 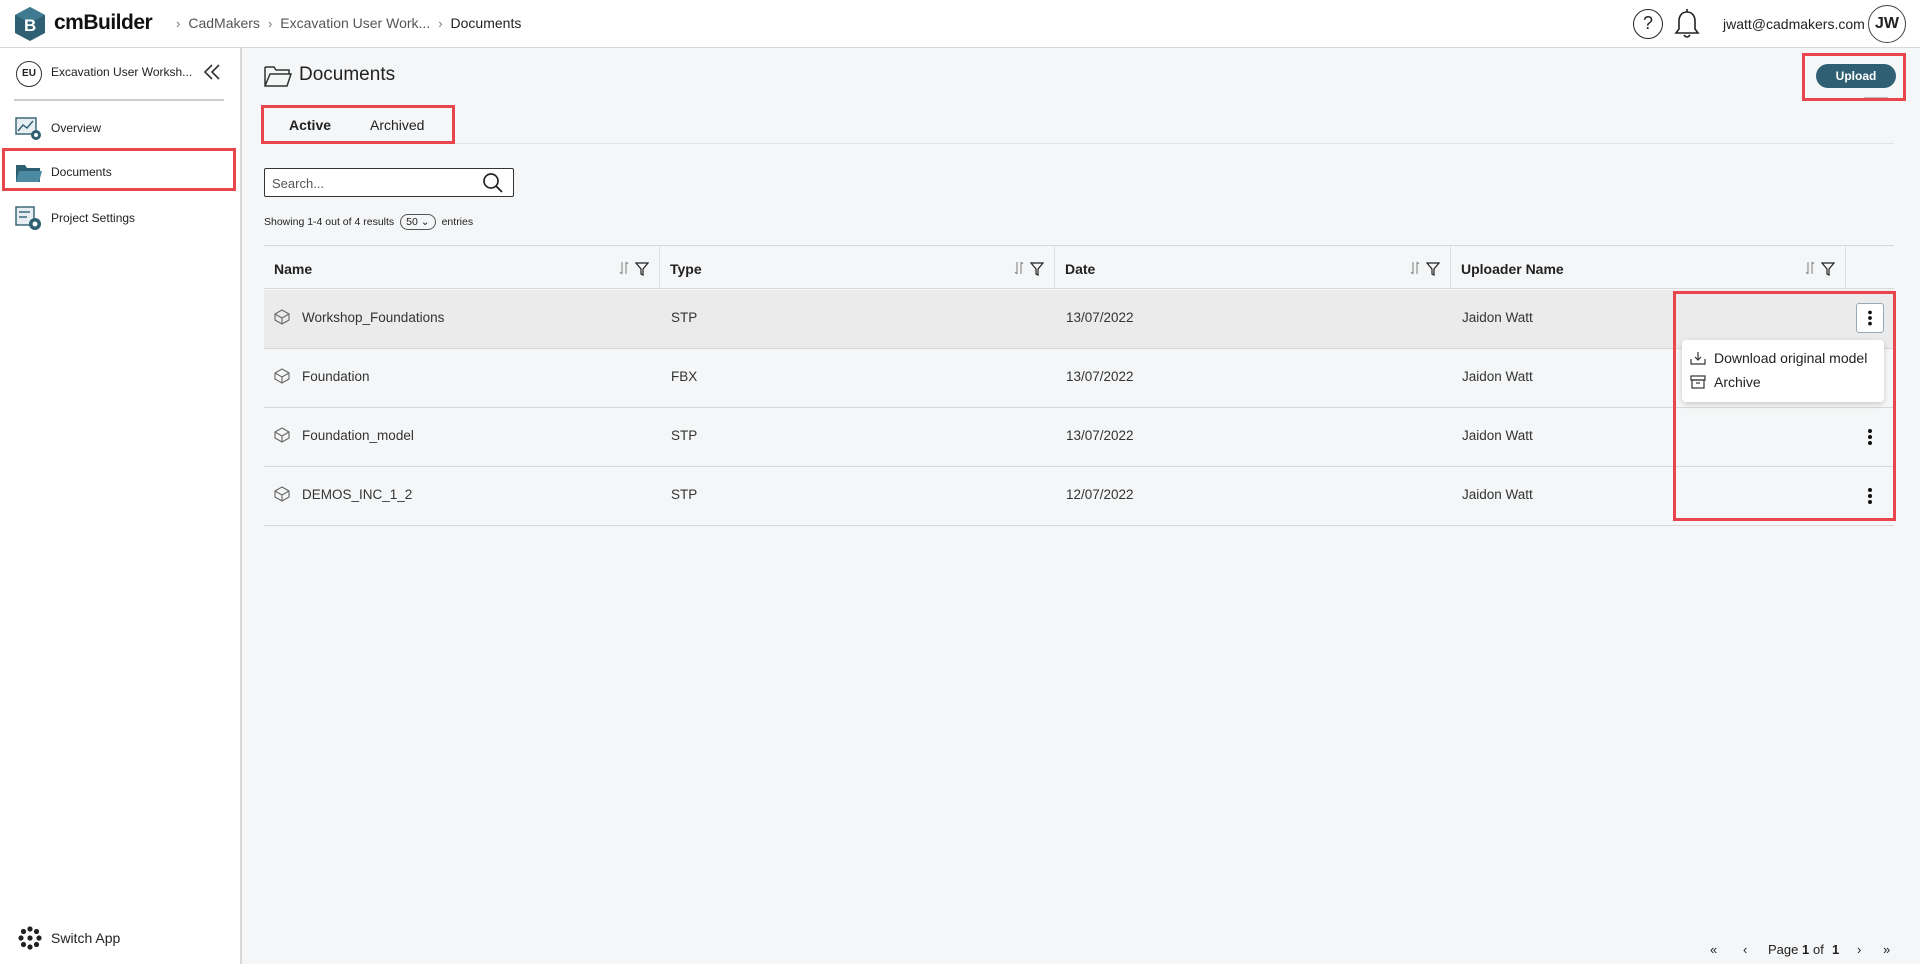 I want to click on cell-name: Foundation, so click(x=336, y=376).